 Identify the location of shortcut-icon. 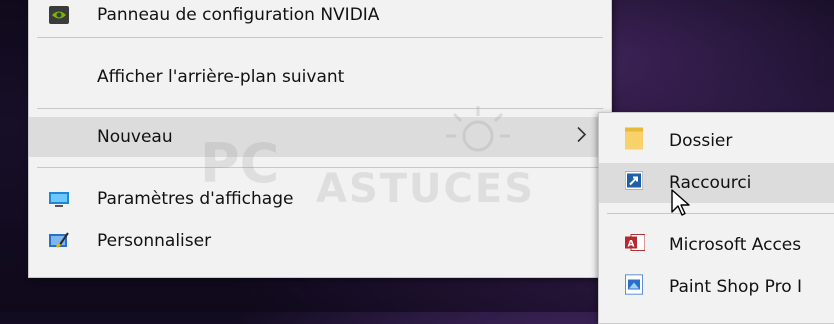
(634, 183).